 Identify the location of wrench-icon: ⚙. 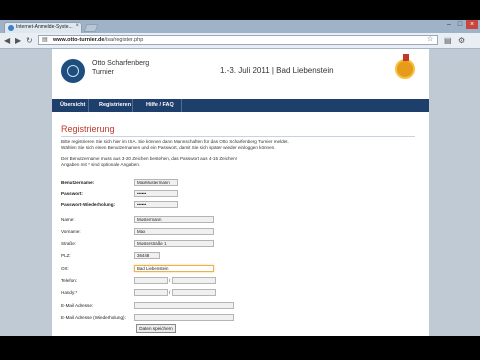
(461, 40).